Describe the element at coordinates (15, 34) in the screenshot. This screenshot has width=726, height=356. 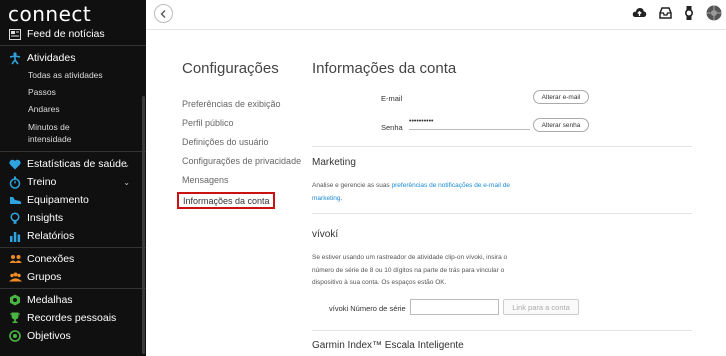
I see `newspaper-icon` at that location.